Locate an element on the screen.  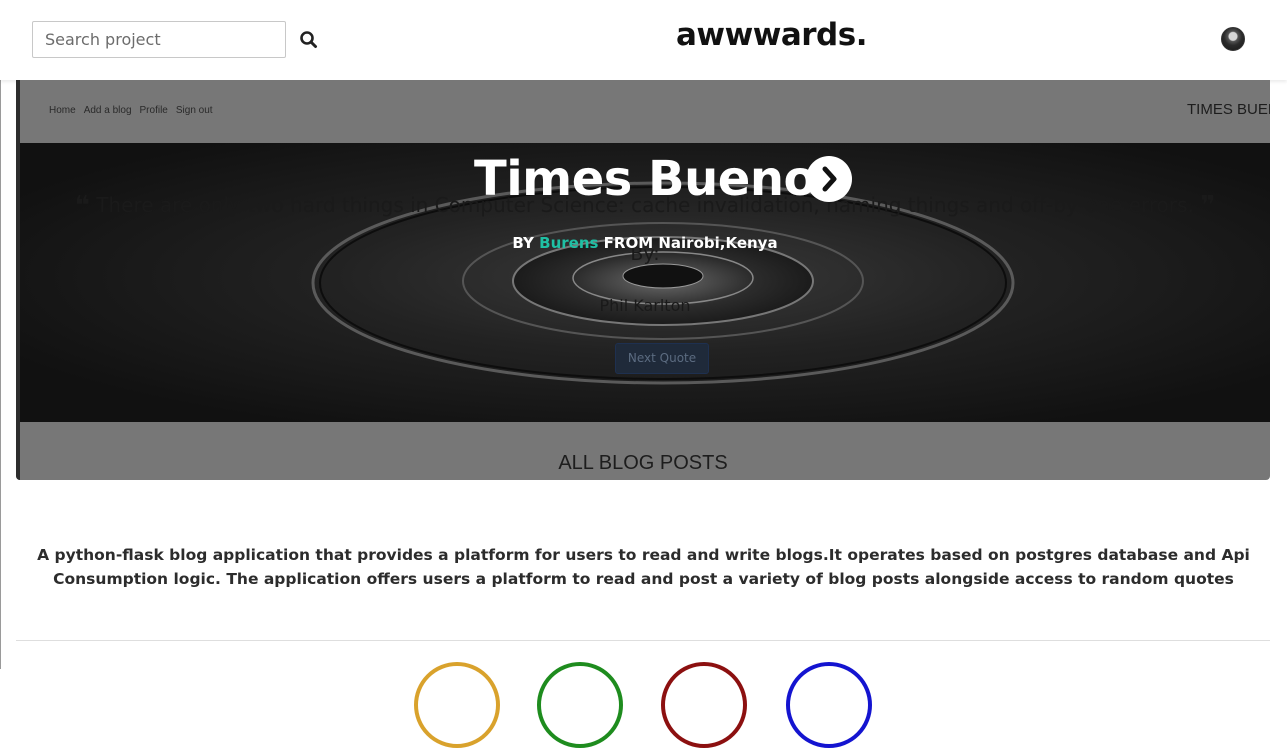
next-quote-button: Next Quote is located at coordinates (662, 358).